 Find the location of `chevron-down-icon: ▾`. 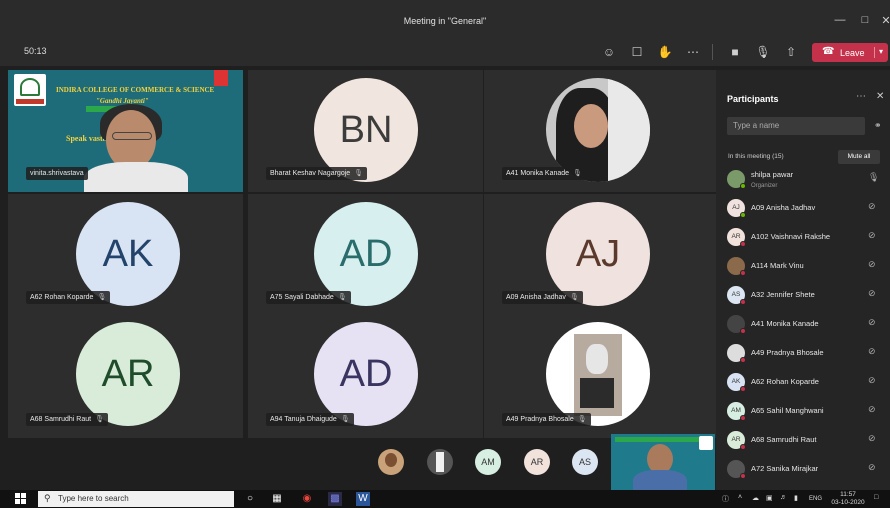

chevron-down-icon: ▾ is located at coordinates (878, 52).